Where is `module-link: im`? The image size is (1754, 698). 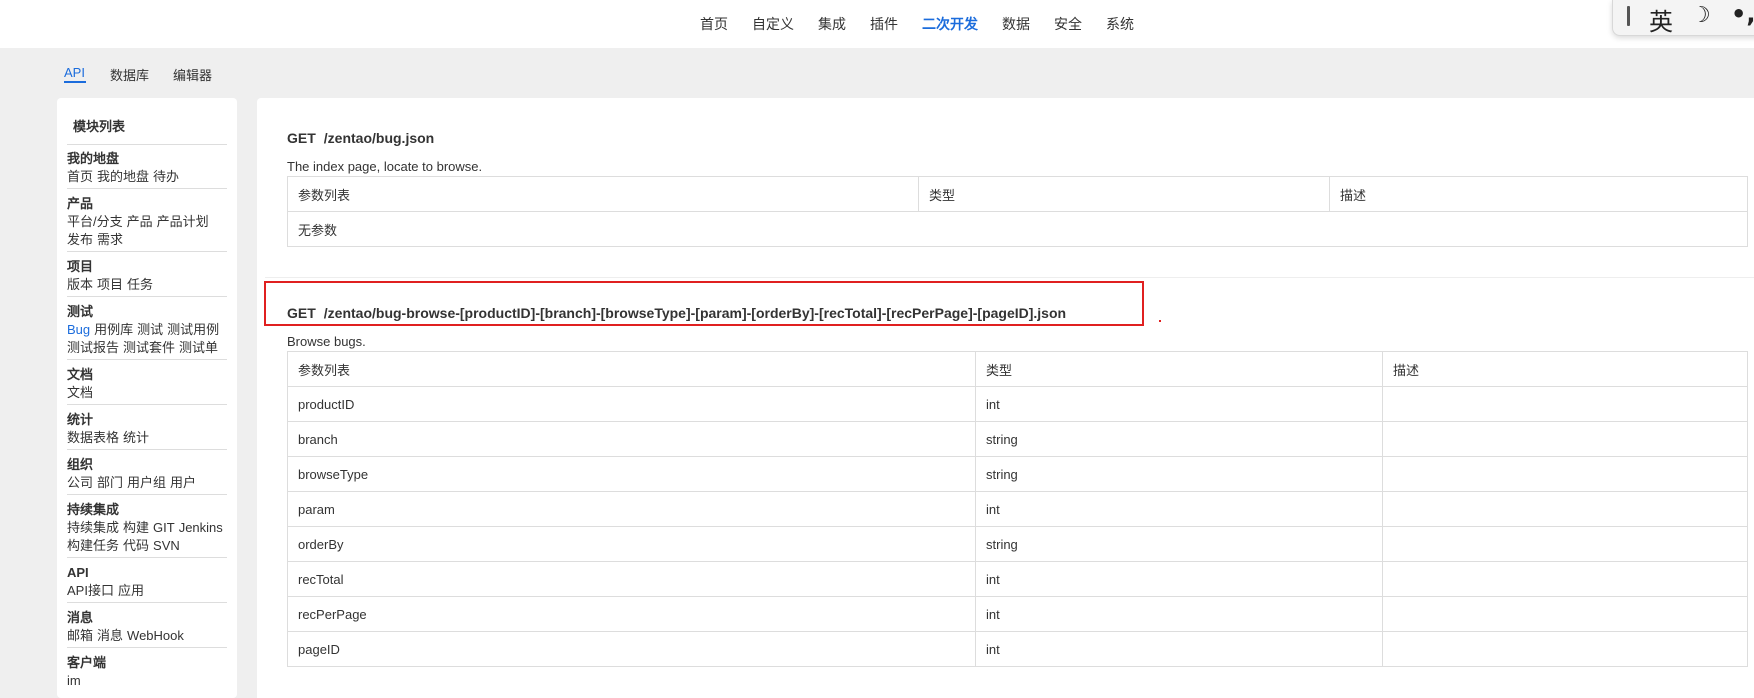 module-link: im is located at coordinates (74, 680).